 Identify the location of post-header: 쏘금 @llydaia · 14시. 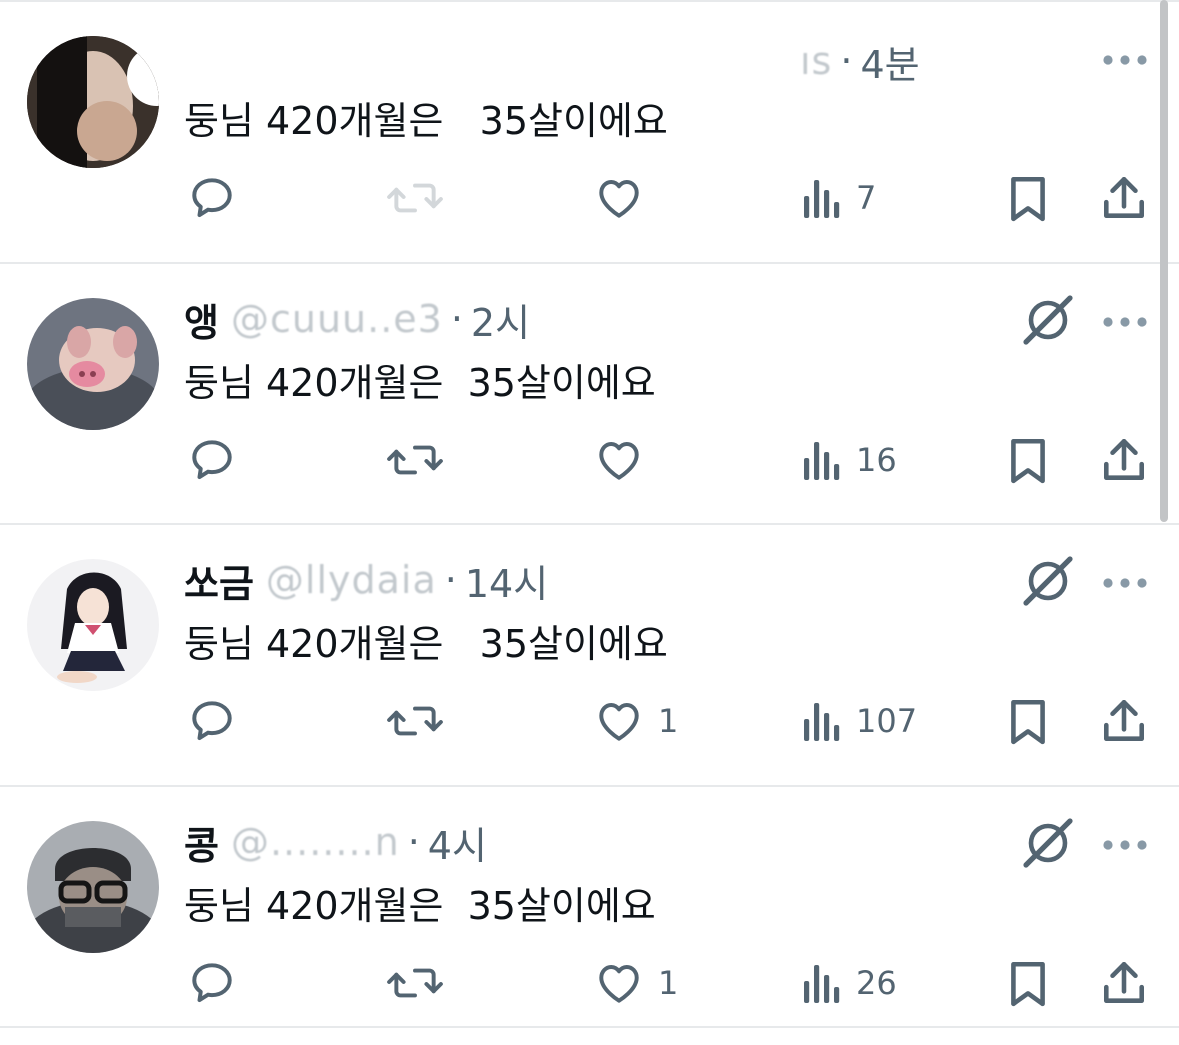
(366, 580).